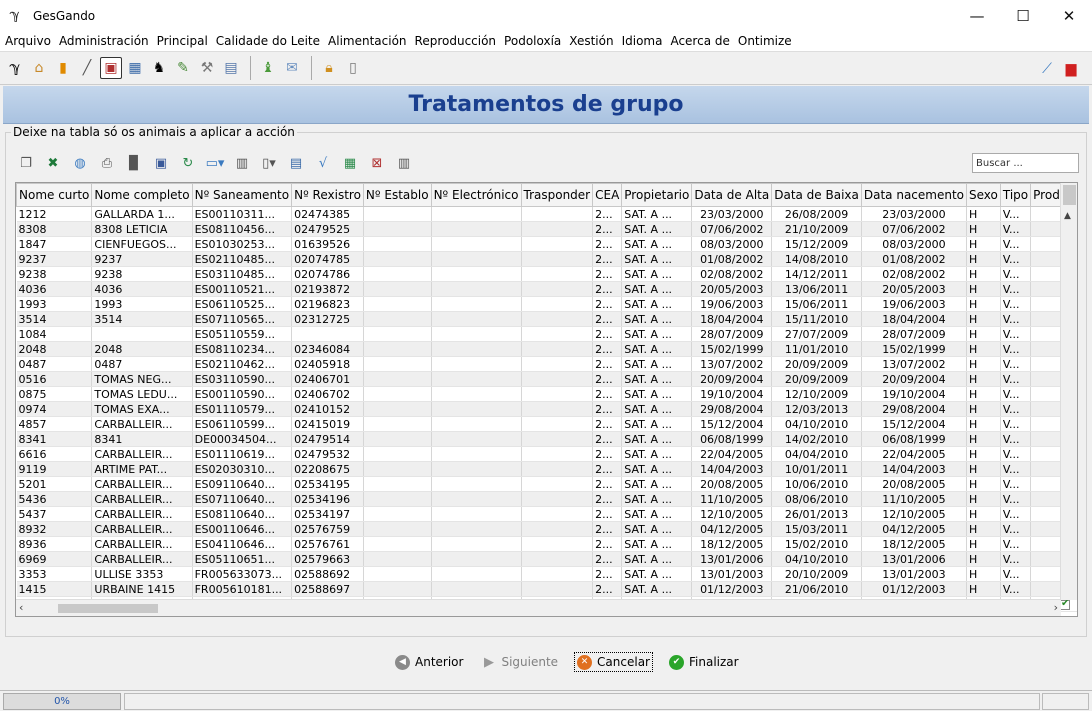 The width and height of the screenshot is (1092, 711). I want to click on menu-xestion: Xestión, so click(591, 41).